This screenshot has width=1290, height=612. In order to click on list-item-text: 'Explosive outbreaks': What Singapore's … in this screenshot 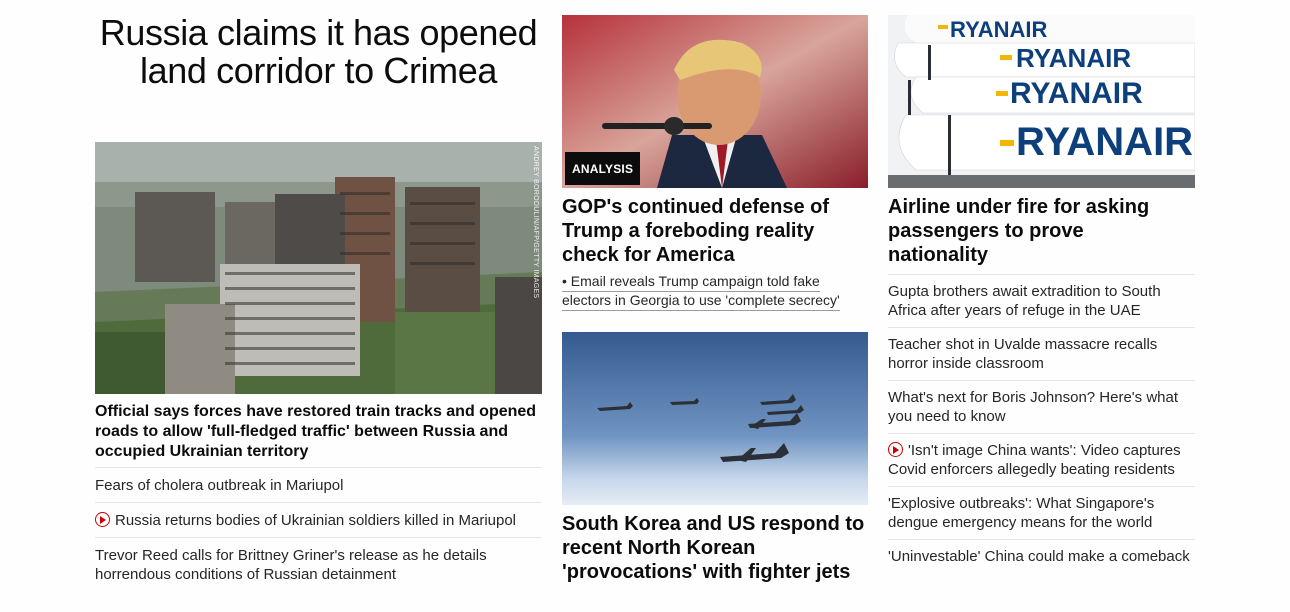, I will do `click(1021, 513)`.